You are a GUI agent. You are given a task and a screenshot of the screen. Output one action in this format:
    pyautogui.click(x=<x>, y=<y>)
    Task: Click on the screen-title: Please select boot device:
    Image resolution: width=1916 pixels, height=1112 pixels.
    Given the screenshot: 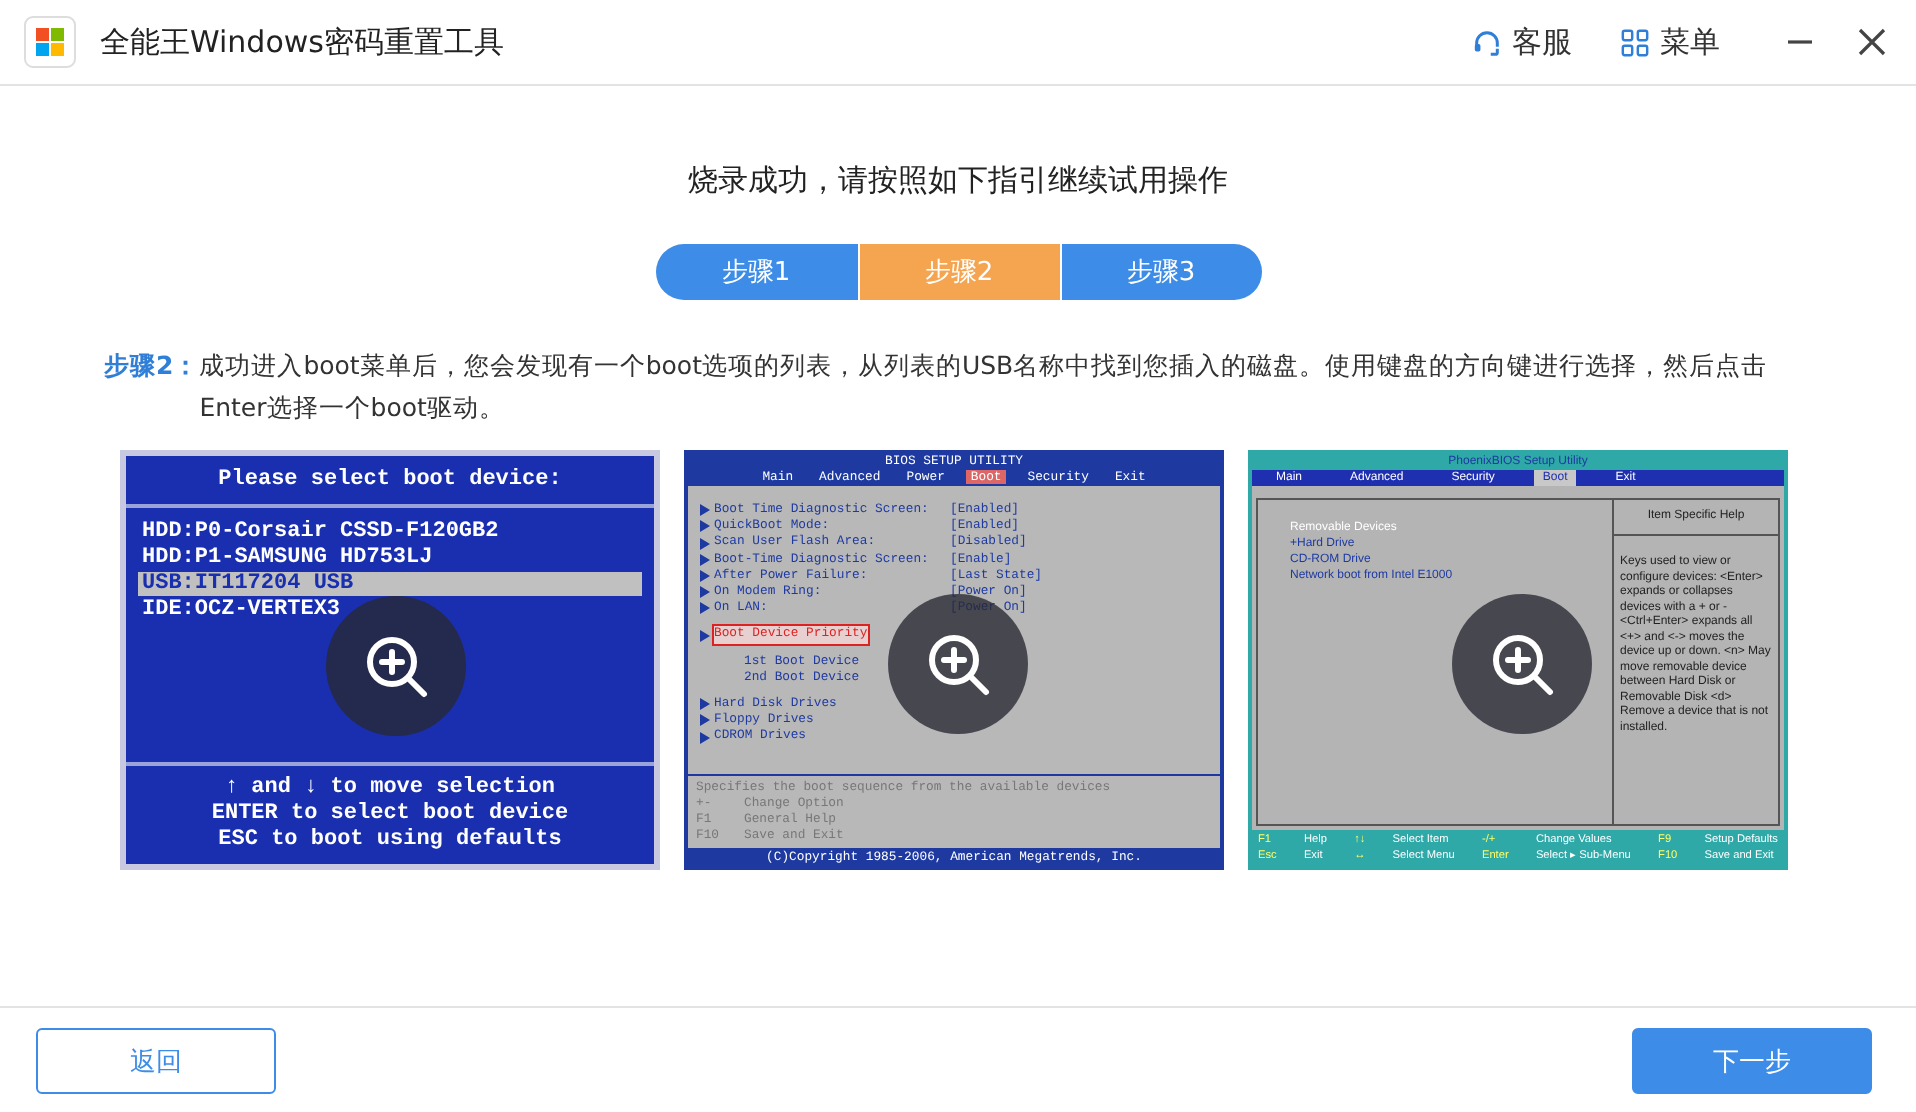 What is the action you would take?
    pyautogui.click(x=390, y=482)
    